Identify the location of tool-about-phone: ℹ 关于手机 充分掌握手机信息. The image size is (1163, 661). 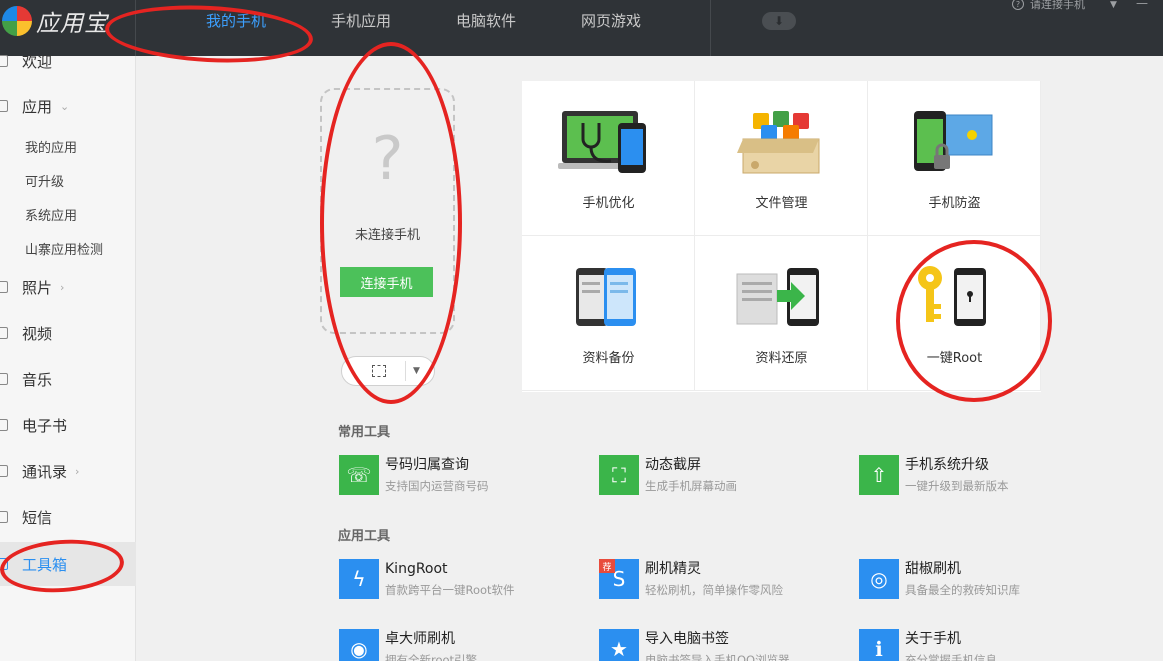
(928, 645).